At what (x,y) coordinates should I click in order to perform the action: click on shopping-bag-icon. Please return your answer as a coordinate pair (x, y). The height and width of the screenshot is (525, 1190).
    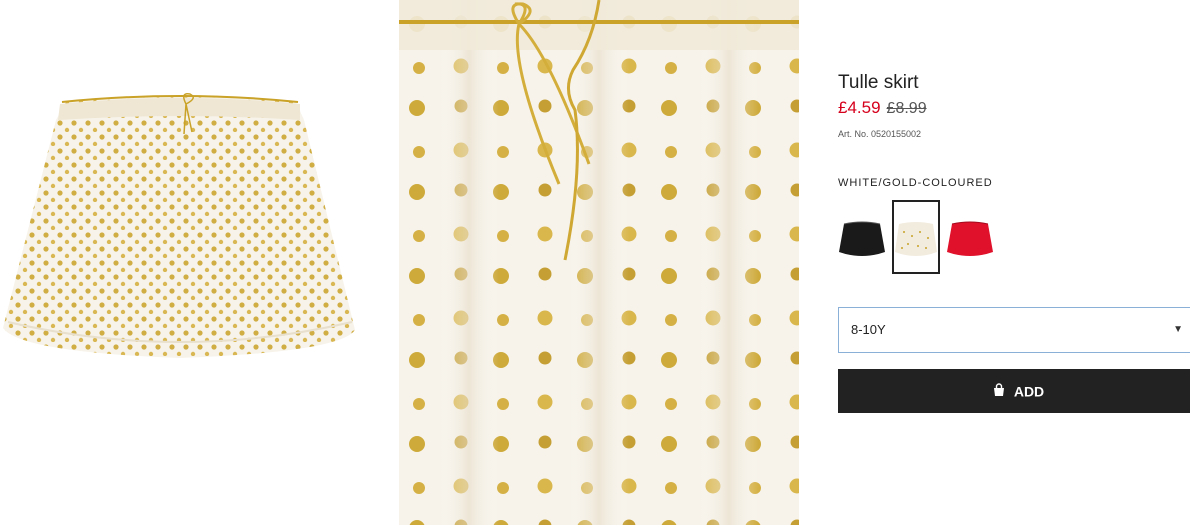
    Looking at the image, I should click on (999, 391).